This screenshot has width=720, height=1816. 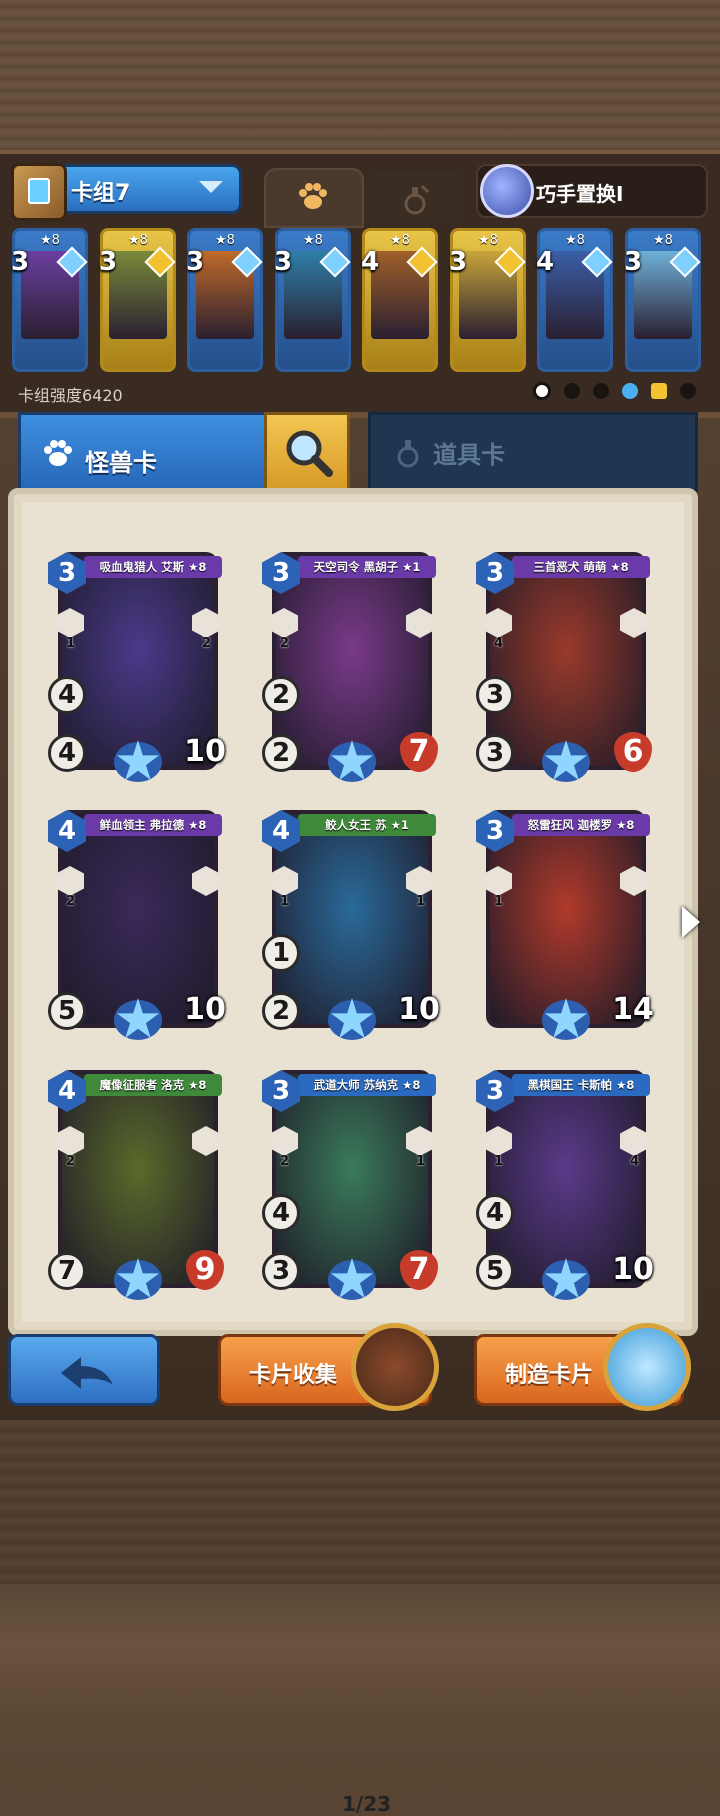 What do you see at coordinates (610, 391) in the screenshot?
I see `deck-element-icons` at bounding box center [610, 391].